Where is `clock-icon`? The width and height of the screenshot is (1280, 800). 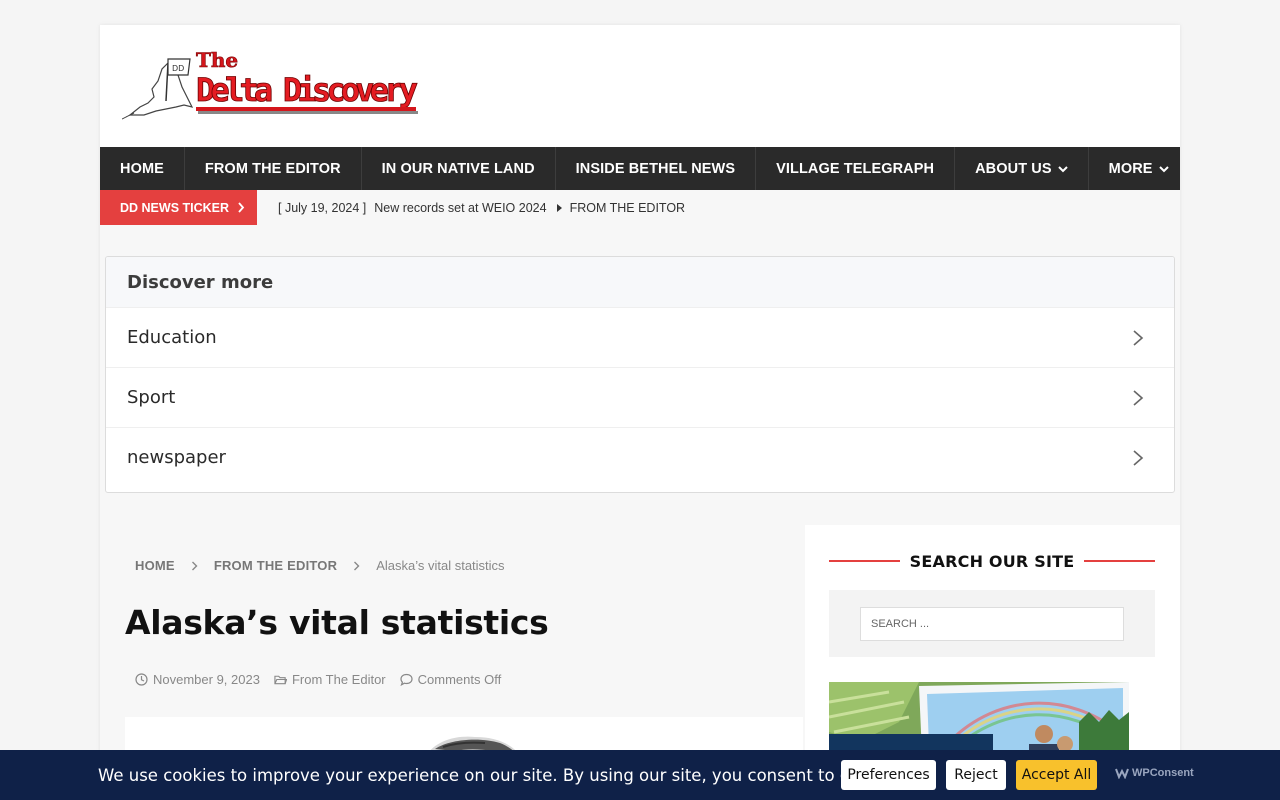
clock-icon is located at coordinates (141, 679).